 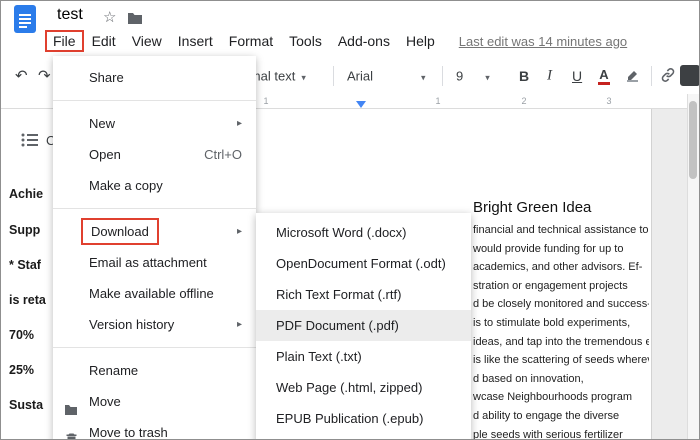 What do you see at coordinates (105, 154) in the screenshot?
I see `menu-item-label: Open` at bounding box center [105, 154].